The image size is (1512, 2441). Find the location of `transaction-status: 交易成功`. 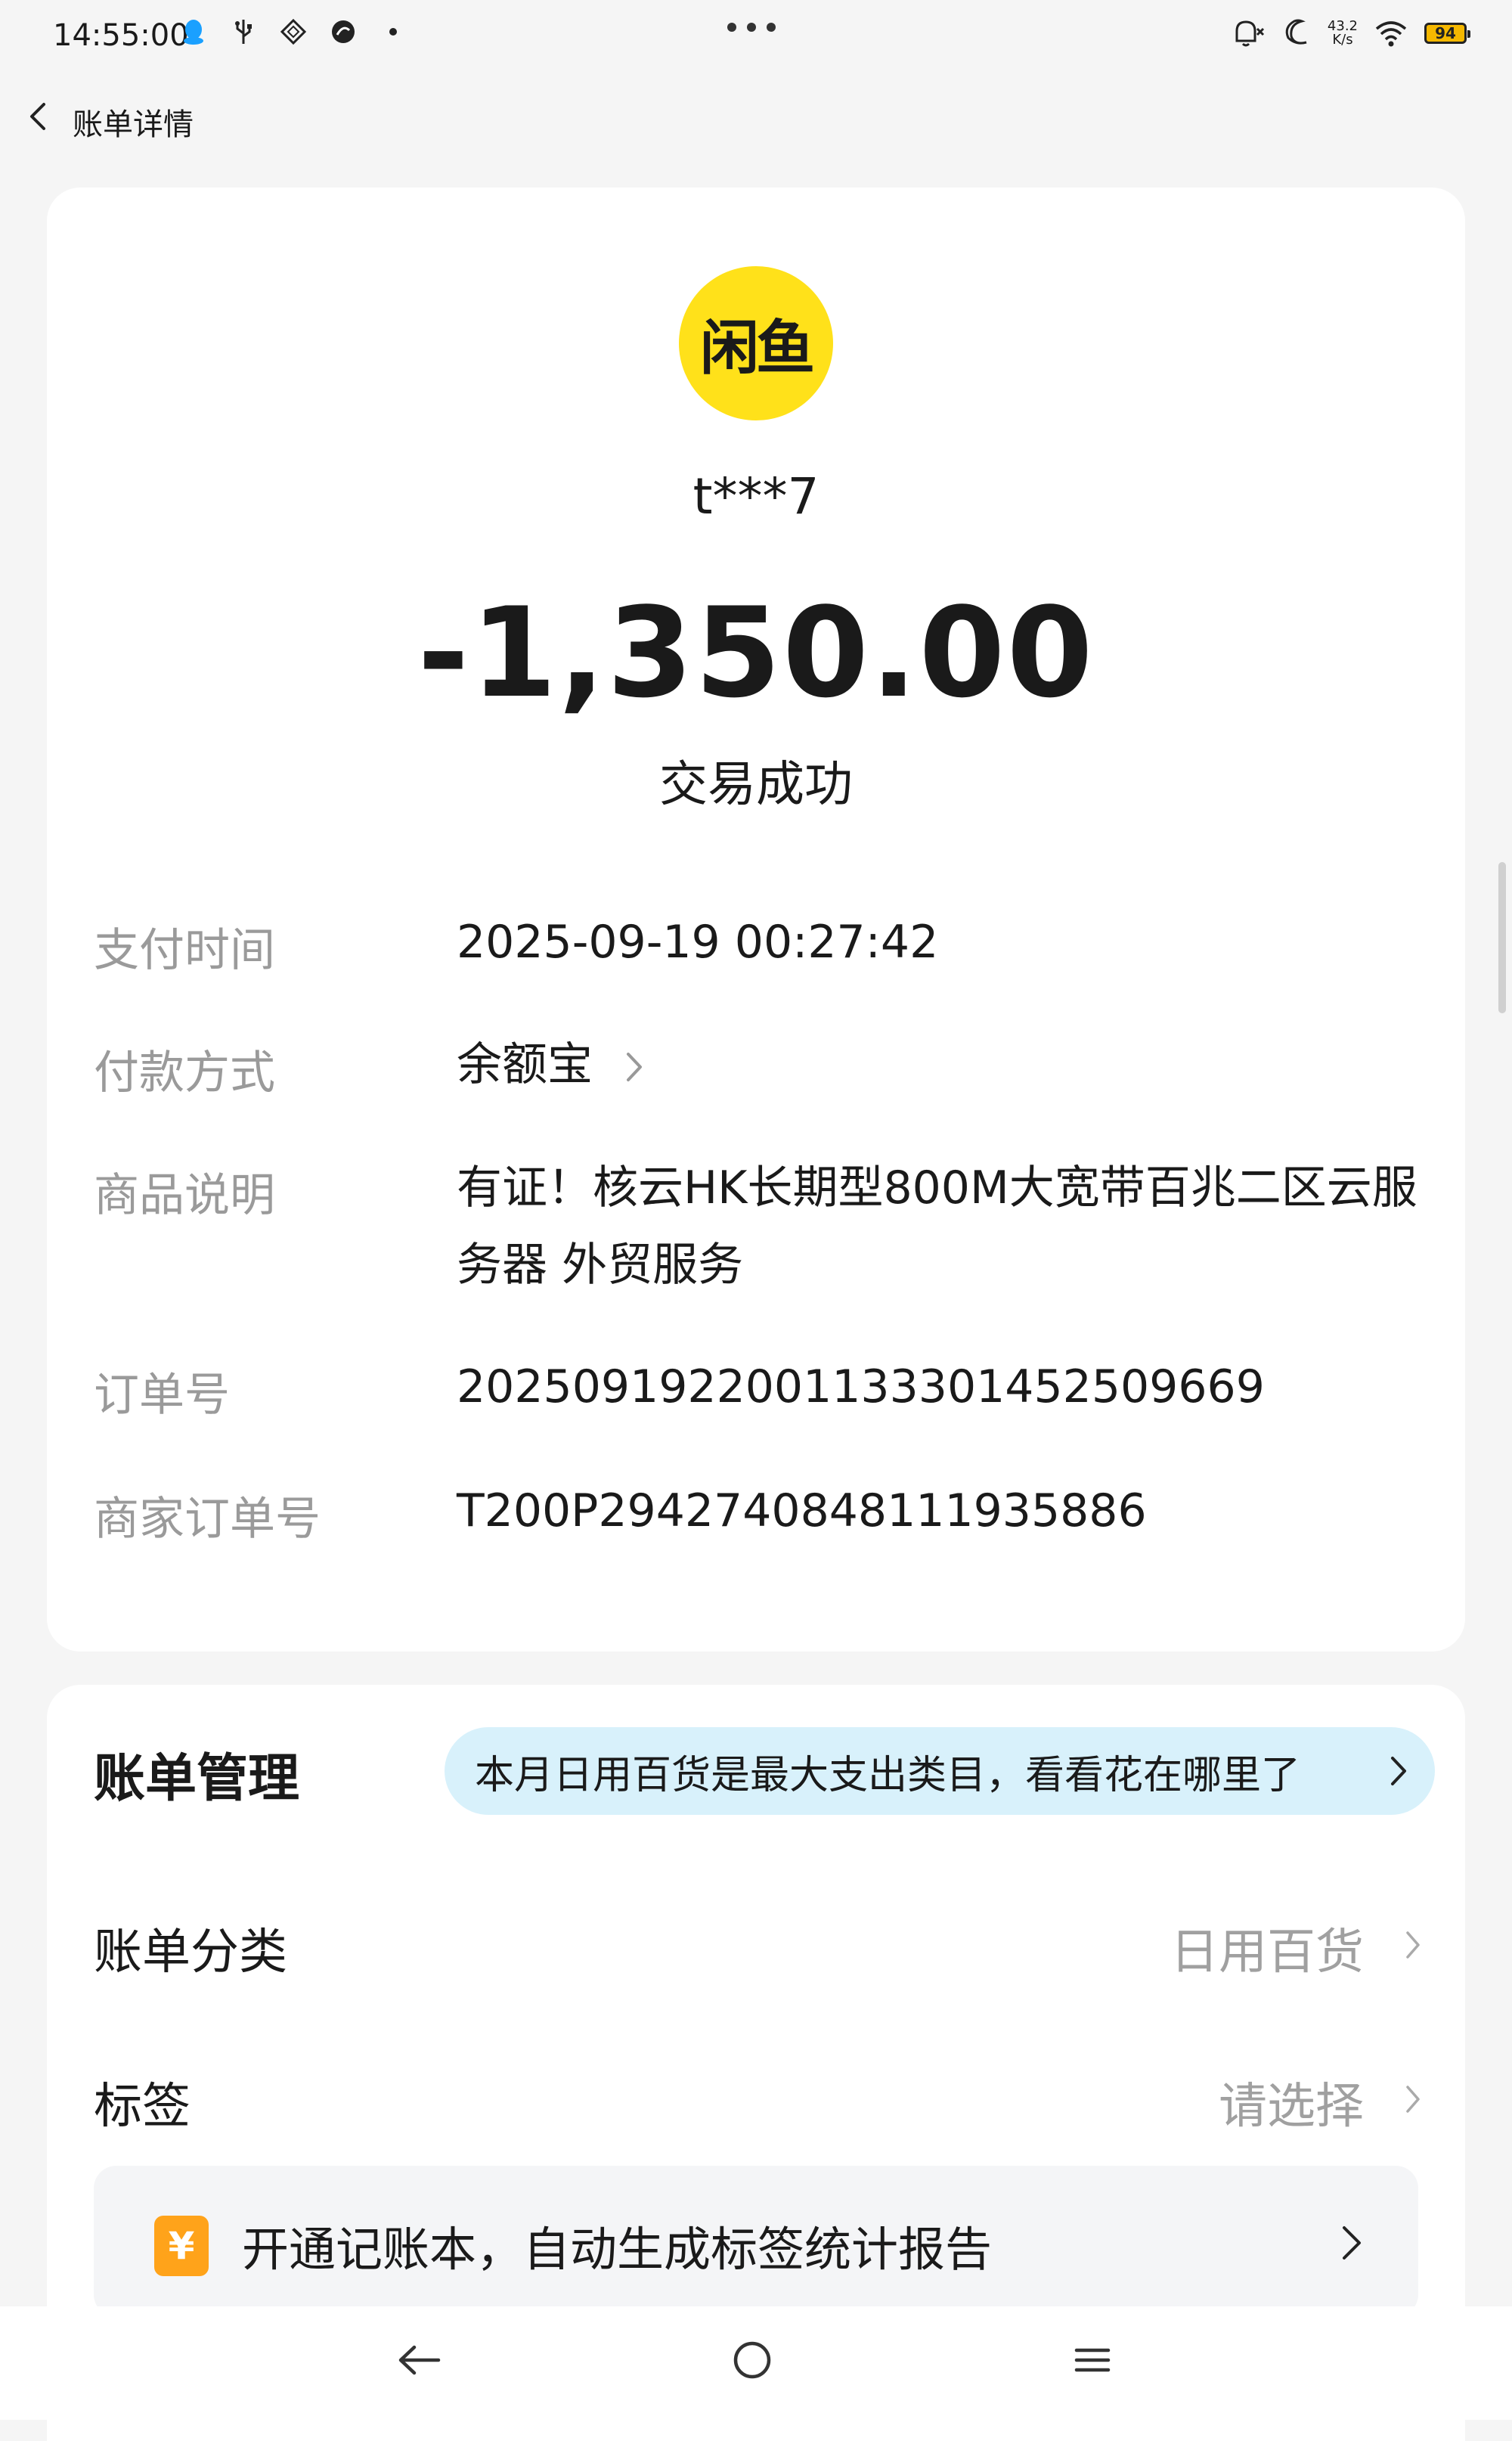

transaction-status: 交易成功 is located at coordinates (756, 785).